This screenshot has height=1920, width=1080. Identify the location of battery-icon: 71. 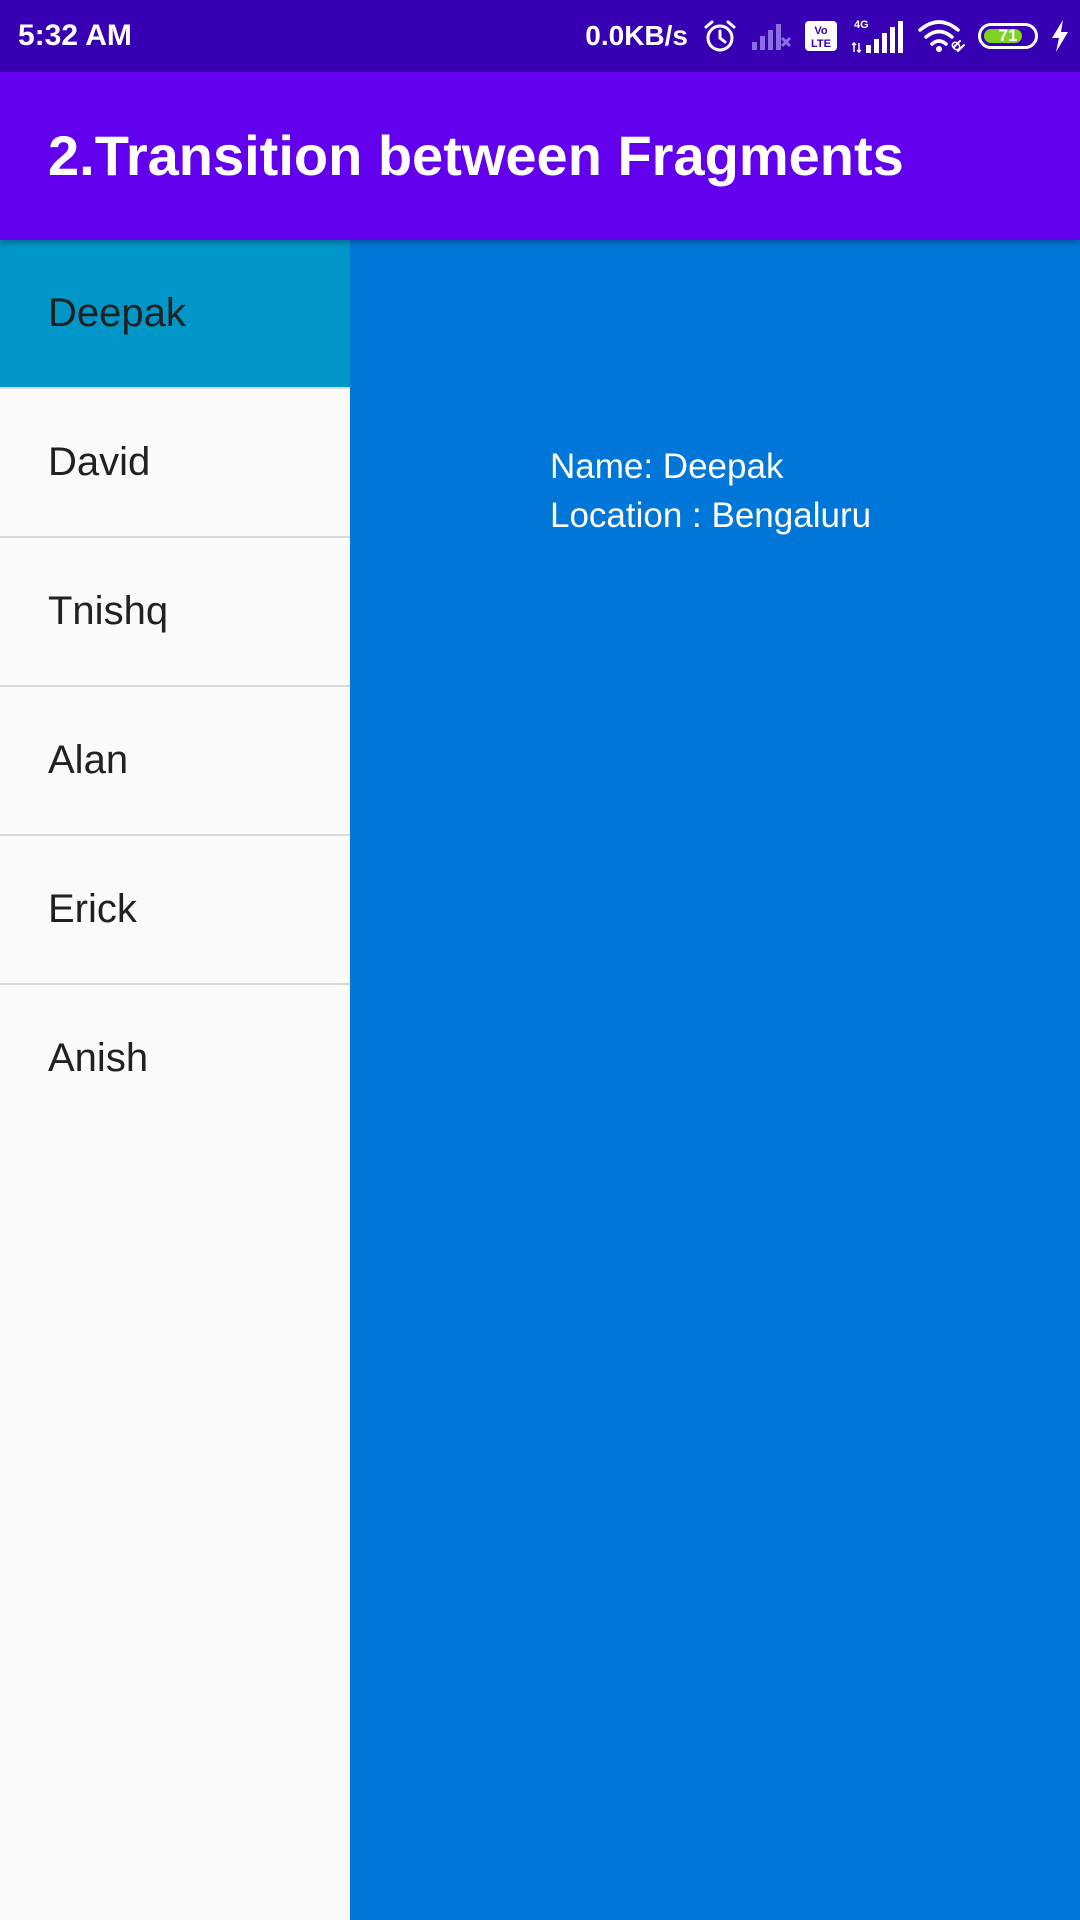
(1008, 36).